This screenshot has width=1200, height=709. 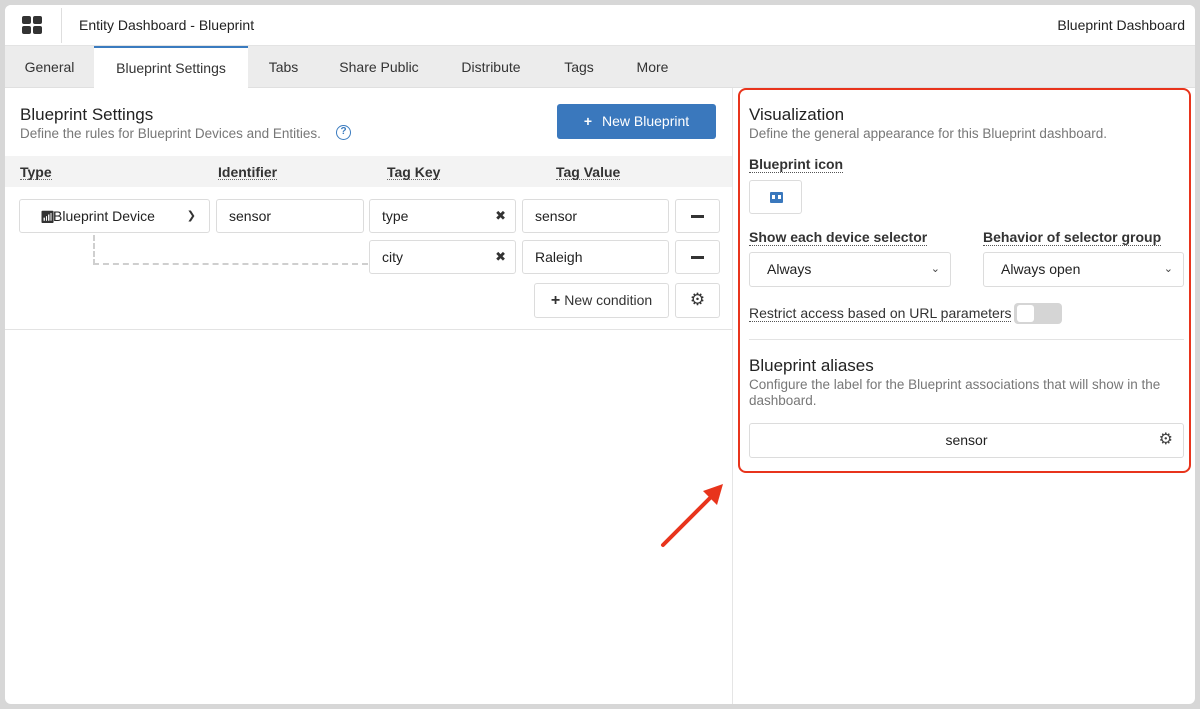 I want to click on blueprint-icon, so click(x=776, y=197).